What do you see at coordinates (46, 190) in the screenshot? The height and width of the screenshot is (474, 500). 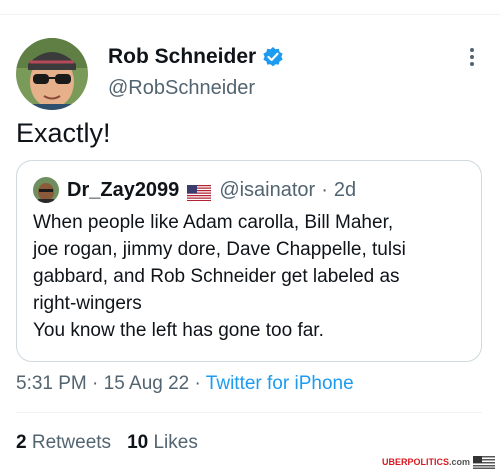 I see `quoted-avatar` at bounding box center [46, 190].